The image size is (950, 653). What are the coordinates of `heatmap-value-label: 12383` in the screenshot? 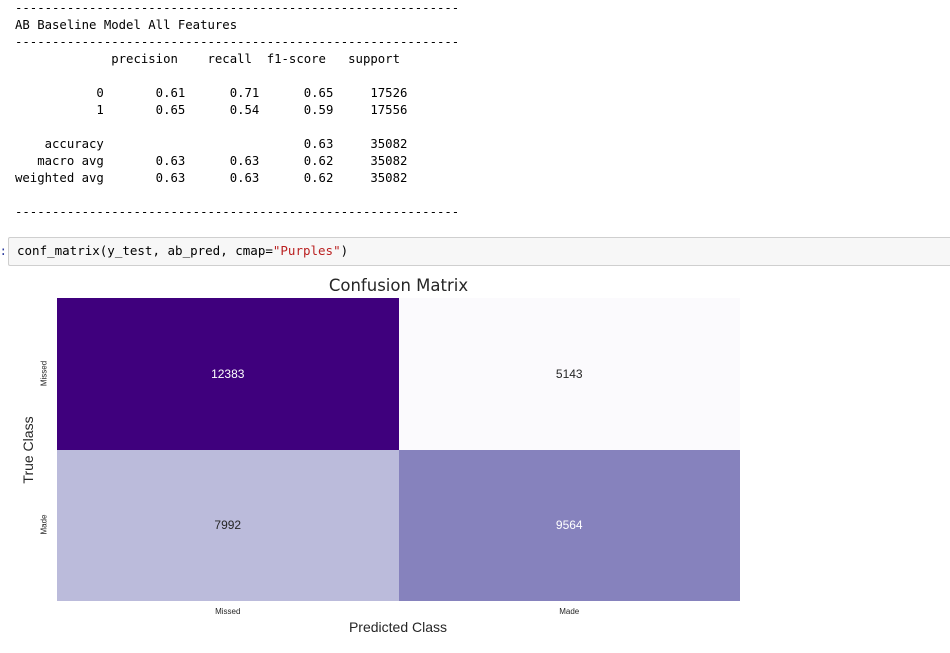 It's located at (228, 373).